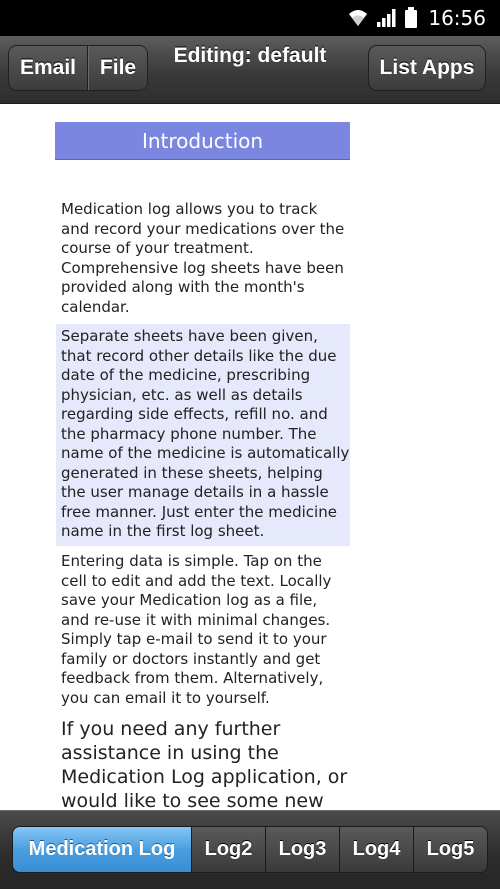 The height and width of the screenshot is (889, 500). I want to click on bottom-tab-bar: Medication Log Log2 Log3 Log4 Log5, so click(250, 849).